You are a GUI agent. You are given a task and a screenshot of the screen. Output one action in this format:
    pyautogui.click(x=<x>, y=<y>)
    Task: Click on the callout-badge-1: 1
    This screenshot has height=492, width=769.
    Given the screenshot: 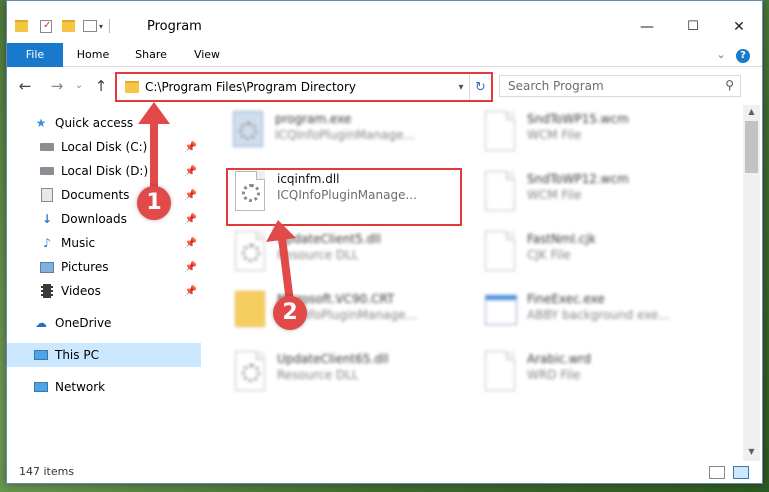 What is the action you would take?
    pyautogui.click(x=154, y=203)
    